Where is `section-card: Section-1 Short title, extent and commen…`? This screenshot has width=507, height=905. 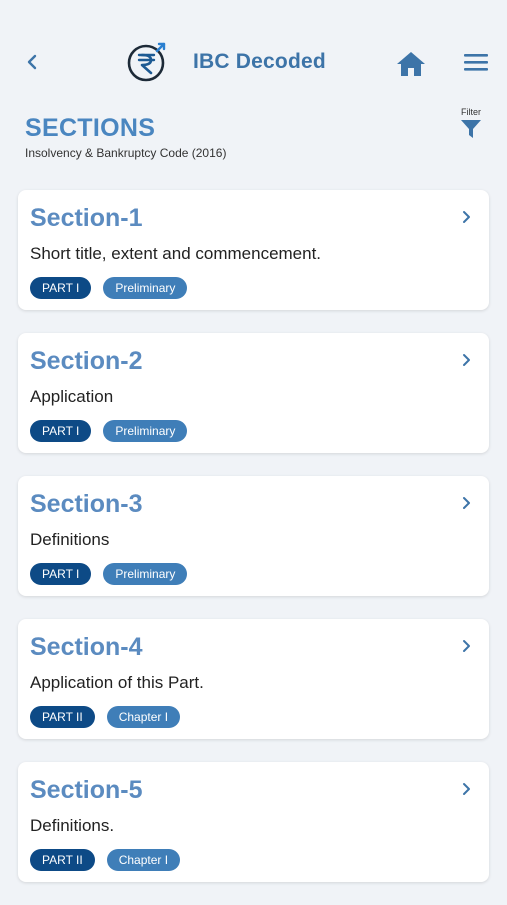 section-card: Section-1 Short title, extent and commen… is located at coordinates (253, 250).